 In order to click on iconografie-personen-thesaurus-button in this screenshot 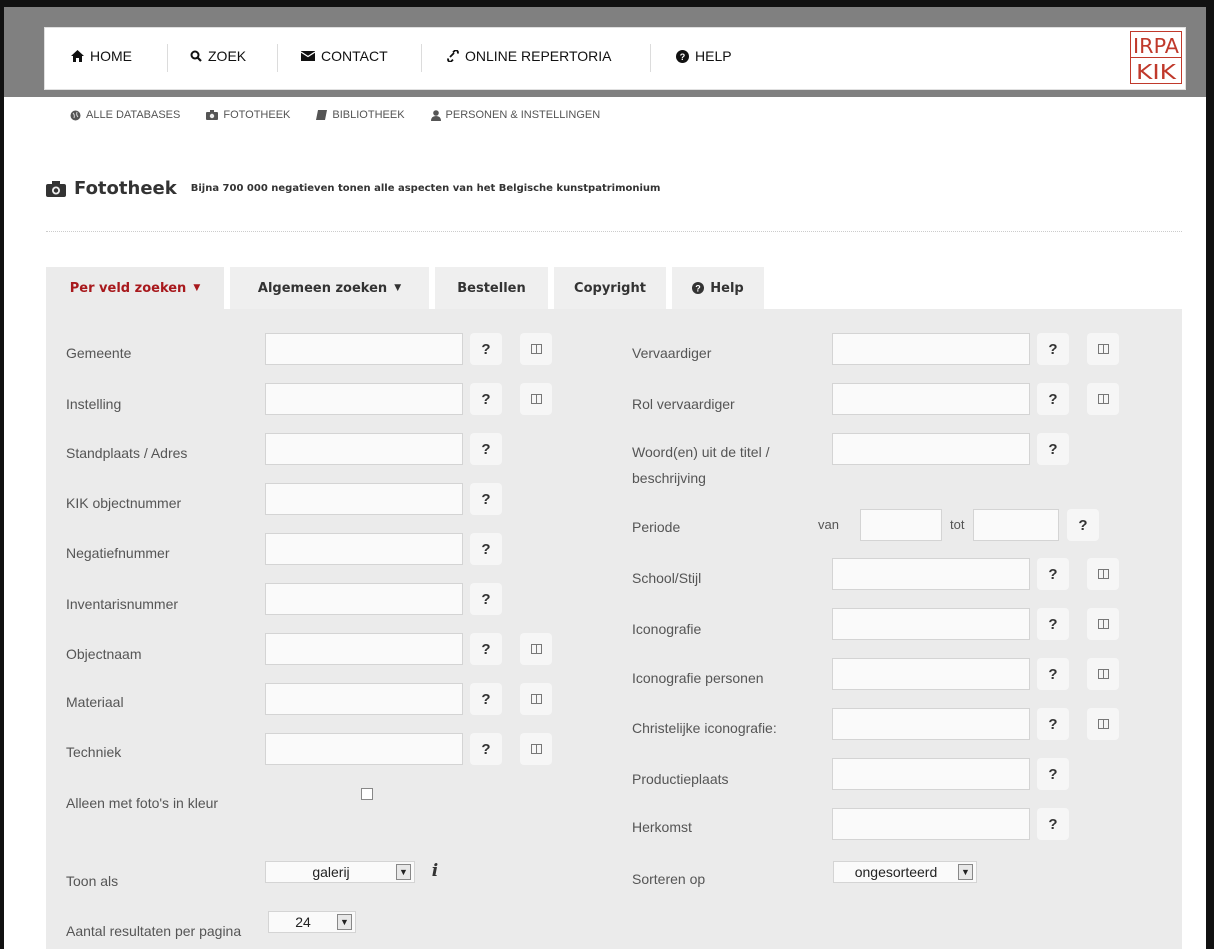, I will do `click(1103, 674)`.